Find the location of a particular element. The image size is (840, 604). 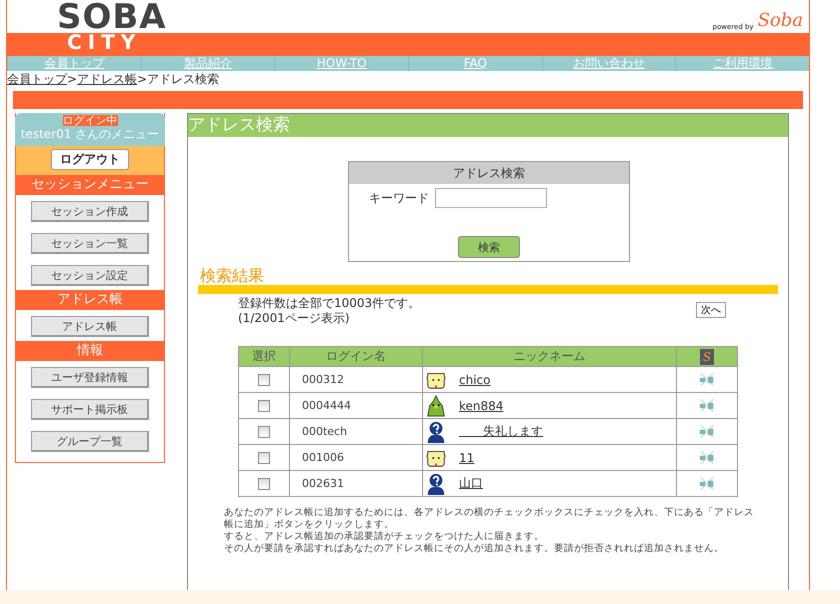

page-info: (1/2001ページ表示) is located at coordinates (294, 318).